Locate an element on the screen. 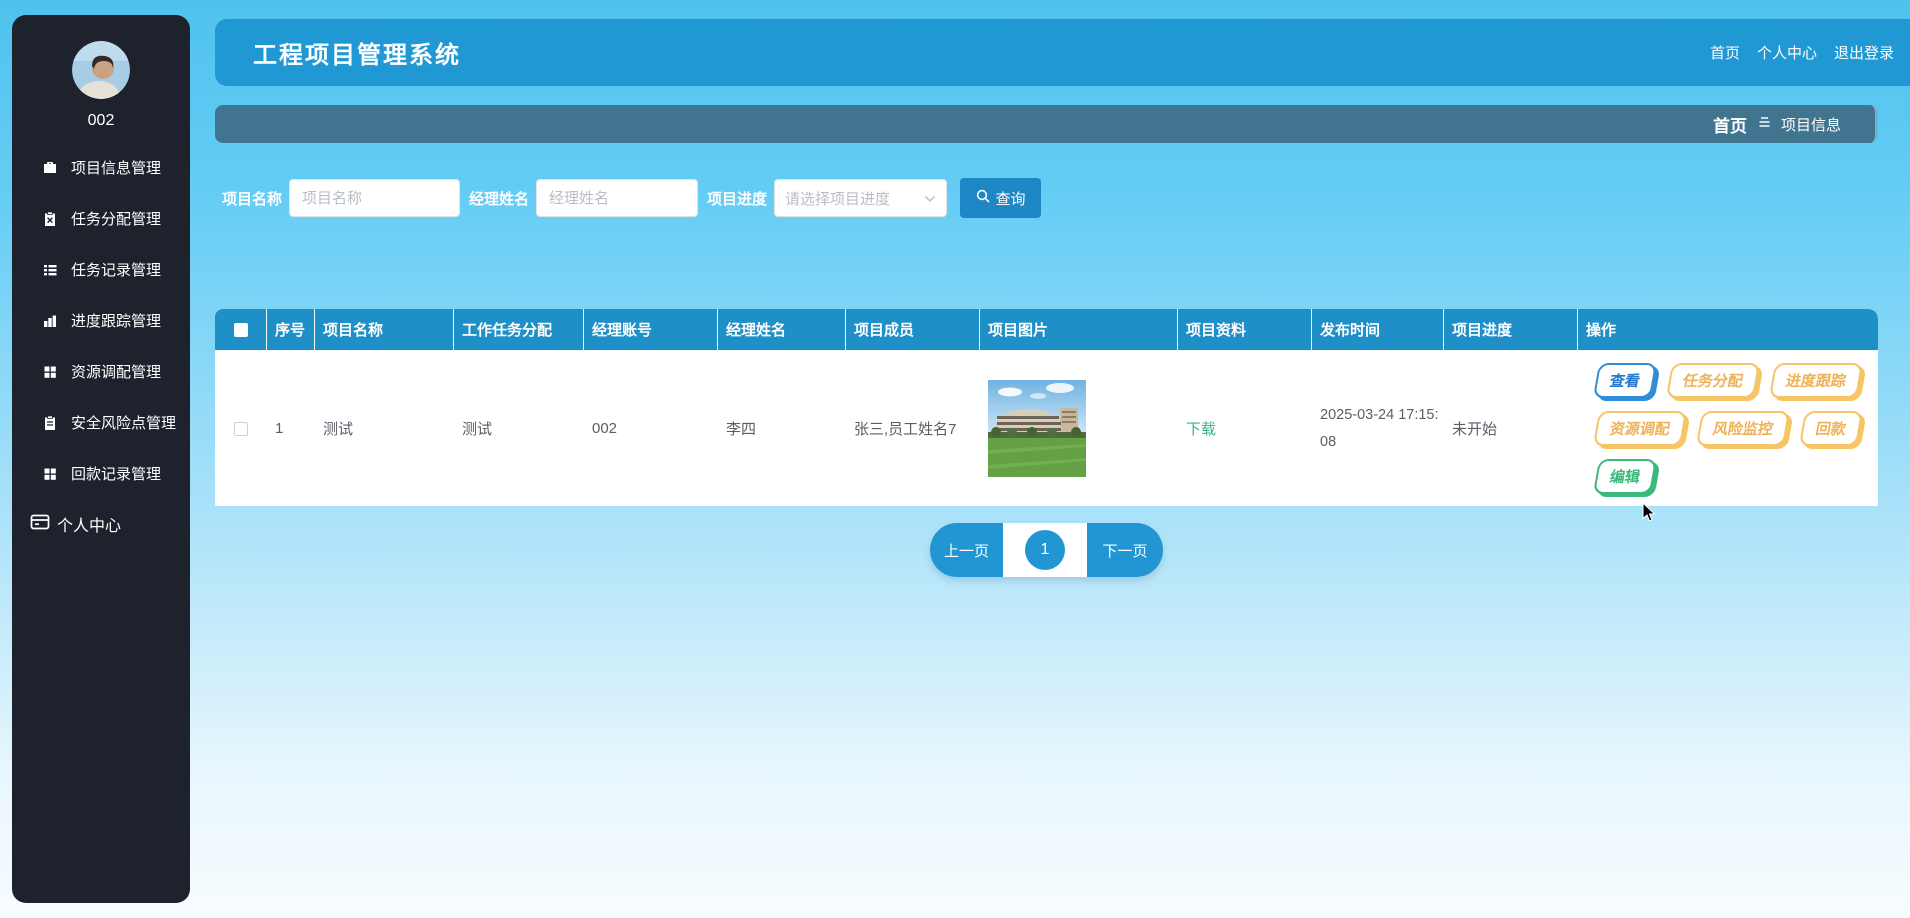 The image size is (1910, 918). list-icon is located at coordinates (50, 270).